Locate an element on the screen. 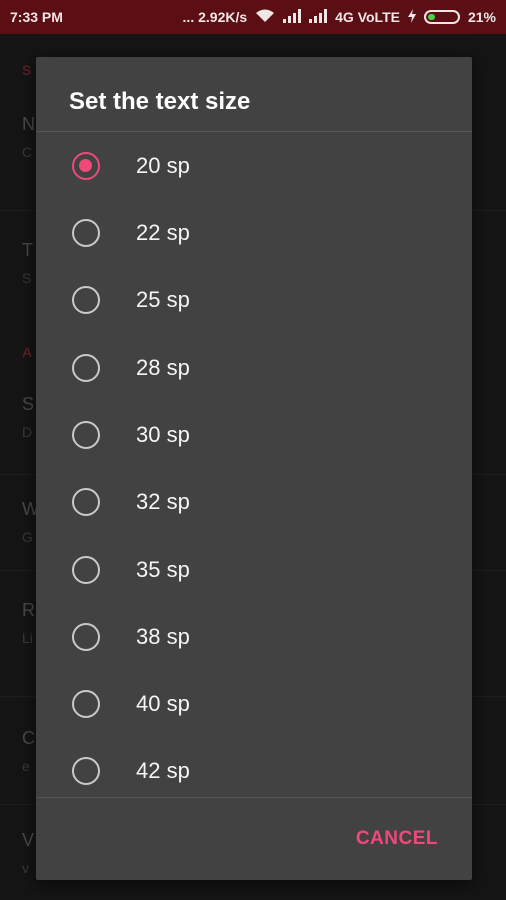 This screenshot has height=900, width=506. setting-subtitle: D is located at coordinates (27, 432).